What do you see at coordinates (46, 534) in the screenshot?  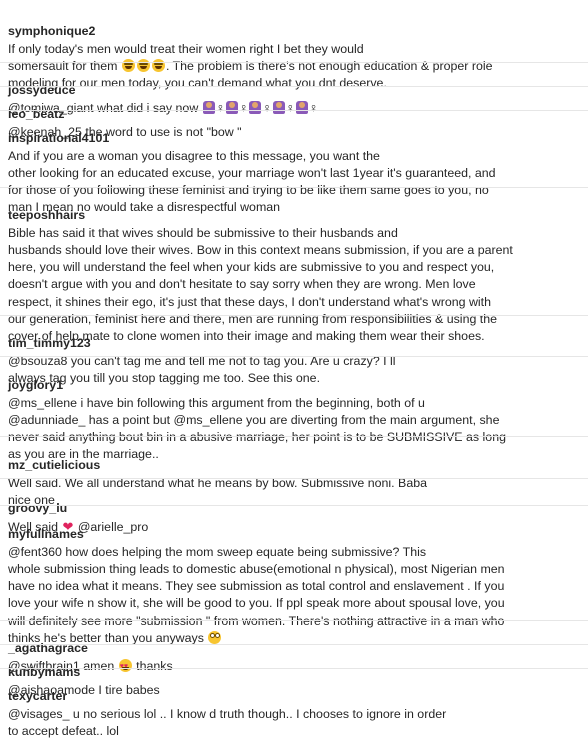 I see `comment-username: myfullnames` at bounding box center [46, 534].